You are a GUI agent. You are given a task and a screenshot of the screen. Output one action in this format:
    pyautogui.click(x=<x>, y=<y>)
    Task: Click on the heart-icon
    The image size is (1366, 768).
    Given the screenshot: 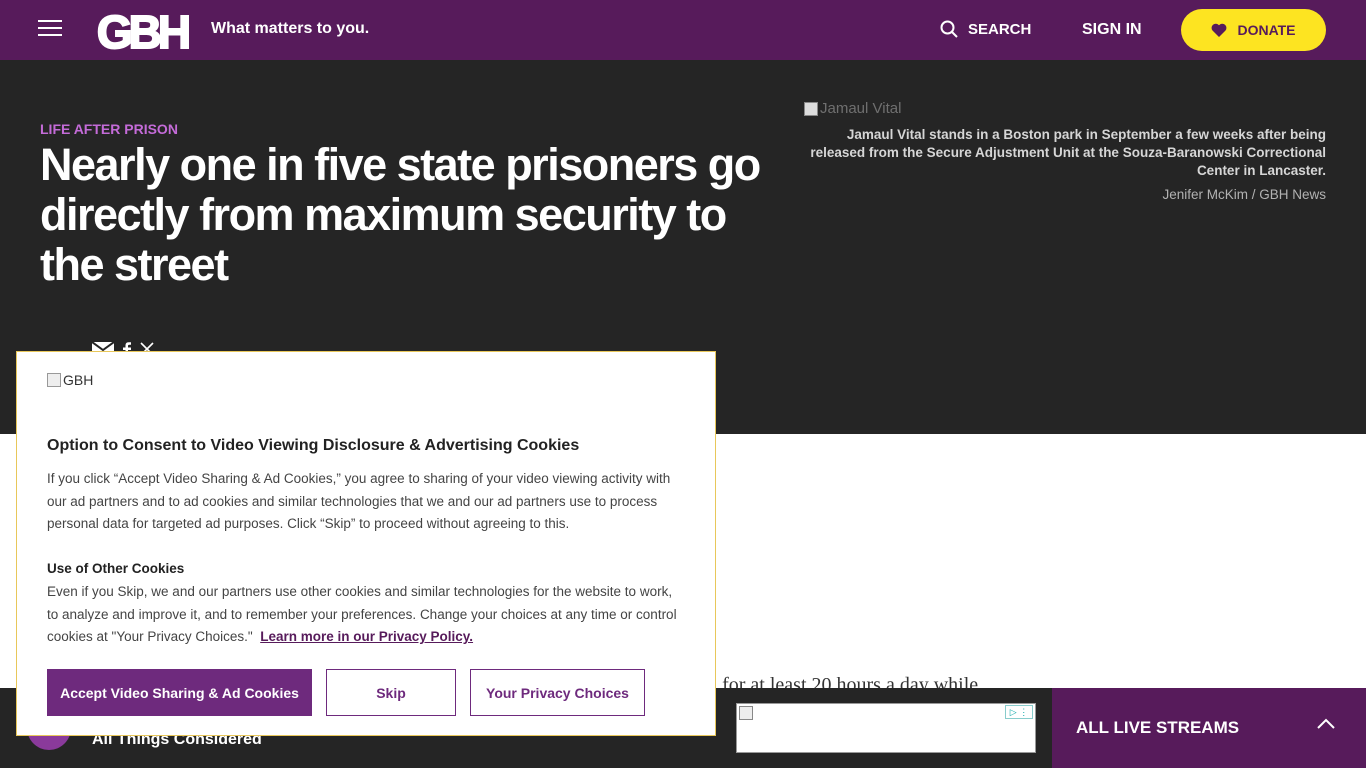 What is the action you would take?
    pyautogui.click(x=1219, y=30)
    